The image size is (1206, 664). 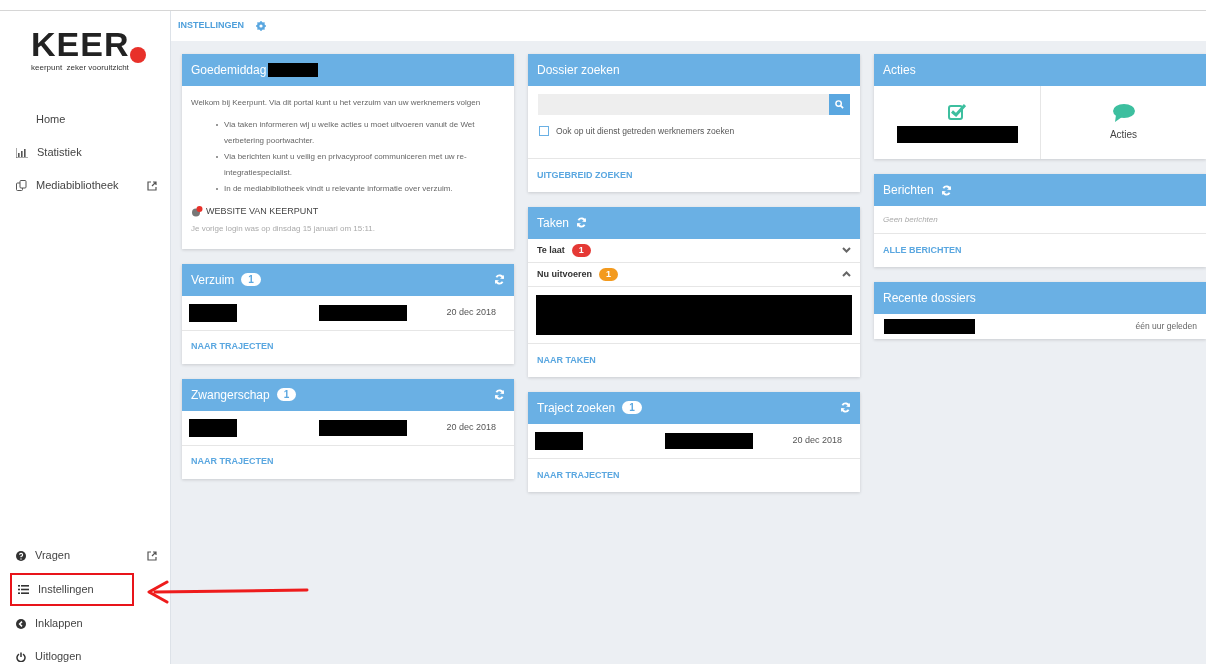 What do you see at coordinates (21, 555) in the screenshot?
I see `question-icon` at bounding box center [21, 555].